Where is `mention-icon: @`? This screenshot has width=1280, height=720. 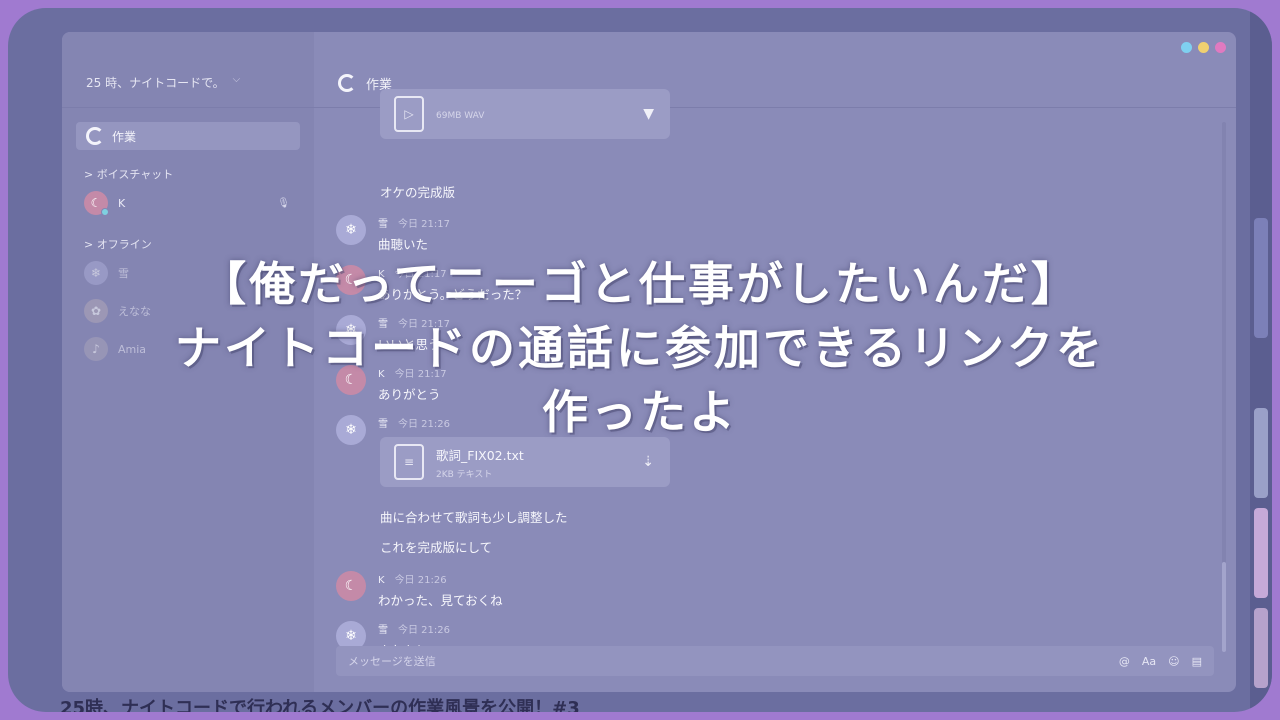 mention-icon: @ is located at coordinates (1124, 661).